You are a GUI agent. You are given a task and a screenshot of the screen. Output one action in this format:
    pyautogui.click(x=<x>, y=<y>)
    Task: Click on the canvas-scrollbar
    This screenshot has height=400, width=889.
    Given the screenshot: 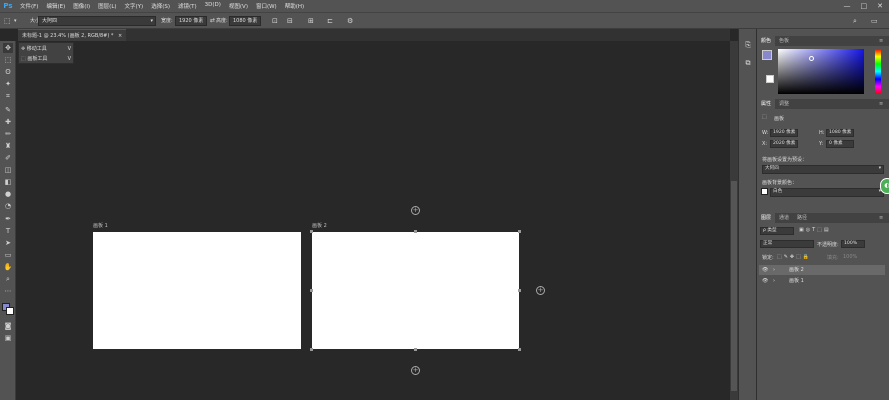 What is the action you would take?
    pyautogui.click(x=734, y=220)
    